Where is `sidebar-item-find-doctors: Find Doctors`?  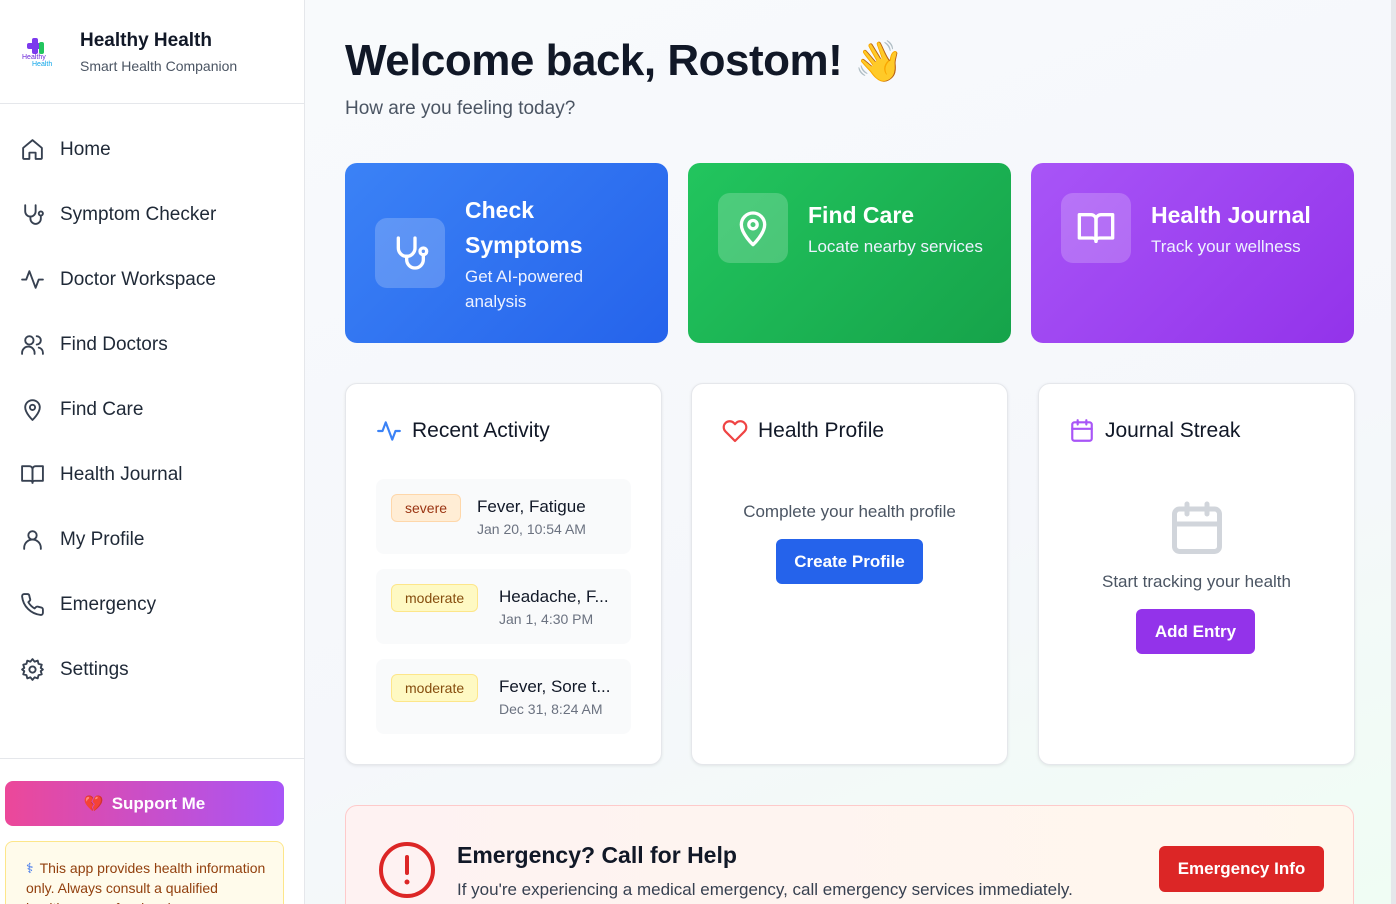 sidebar-item-find-doctors: Find Doctors is located at coordinates (152, 344).